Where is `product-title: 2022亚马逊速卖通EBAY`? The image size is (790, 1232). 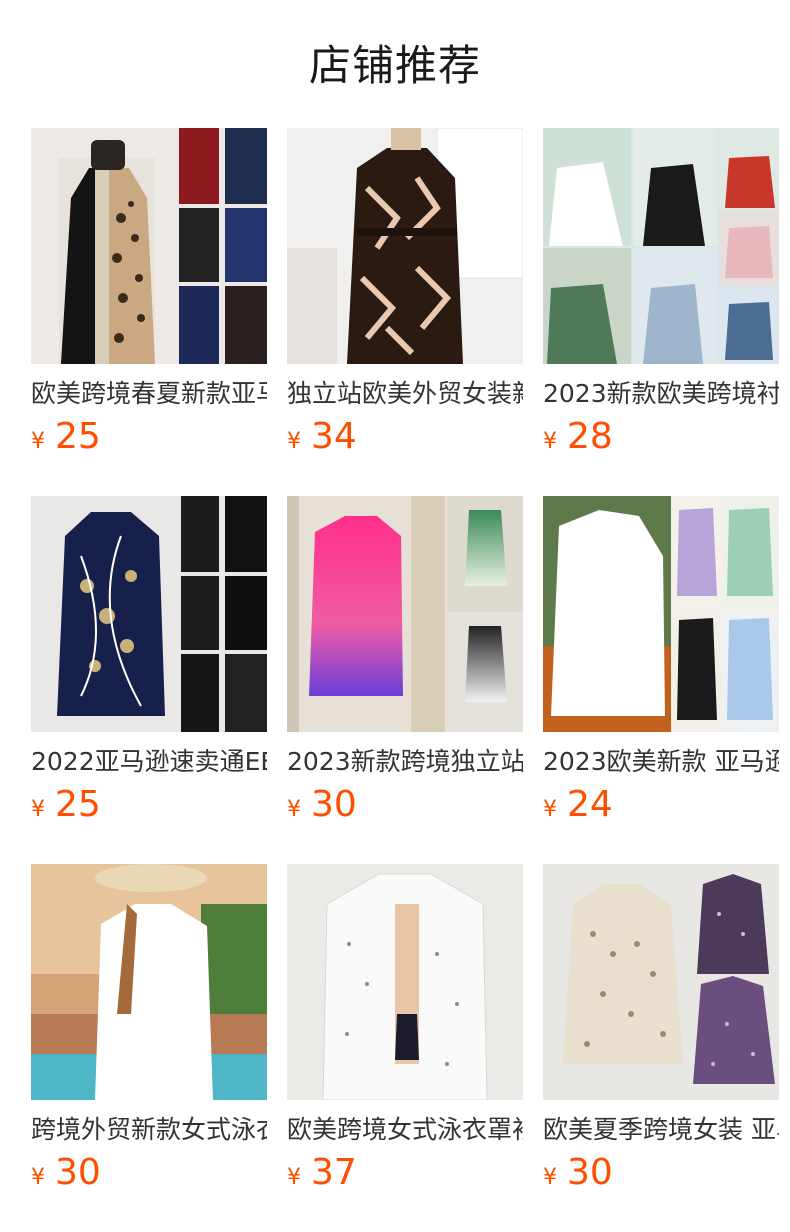
product-title: 2022亚马逊速卖通EBAY is located at coordinates (149, 762).